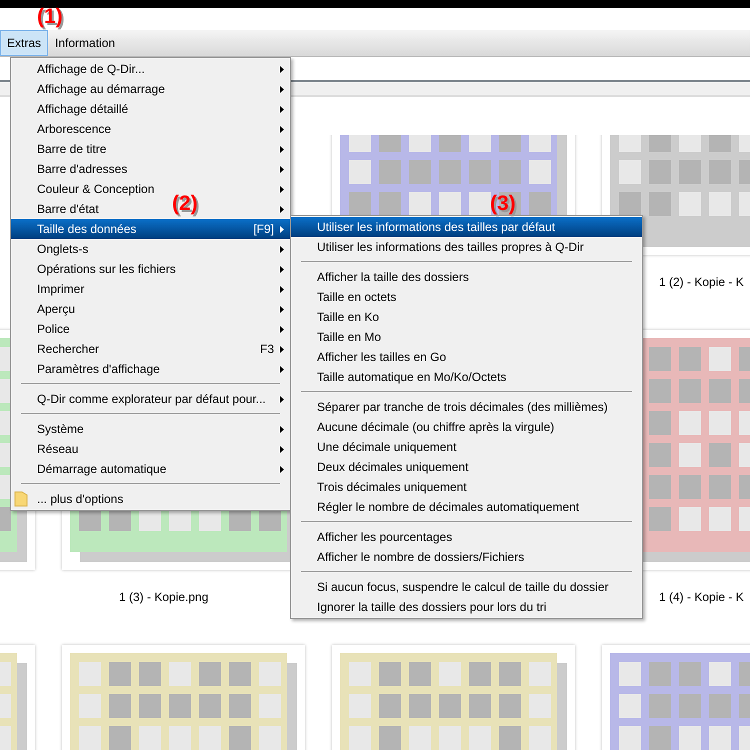 The image size is (750, 750). Describe the element at coordinates (60, 429) in the screenshot. I see `menu-item: Système` at that location.